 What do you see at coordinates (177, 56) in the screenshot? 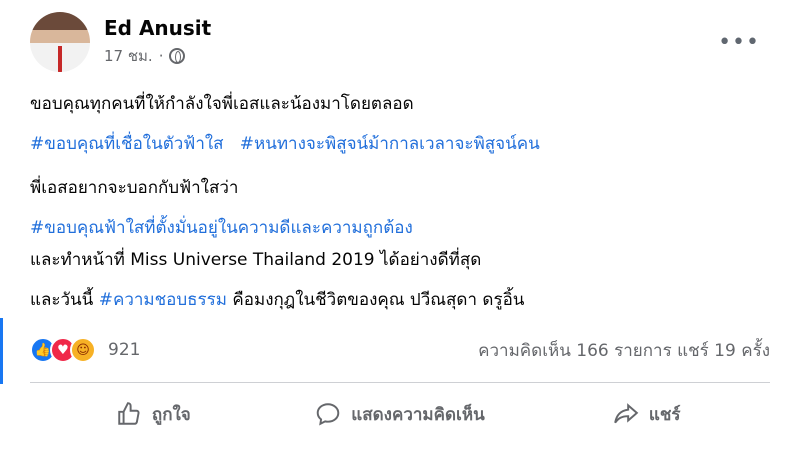
I see `globe-icon` at bounding box center [177, 56].